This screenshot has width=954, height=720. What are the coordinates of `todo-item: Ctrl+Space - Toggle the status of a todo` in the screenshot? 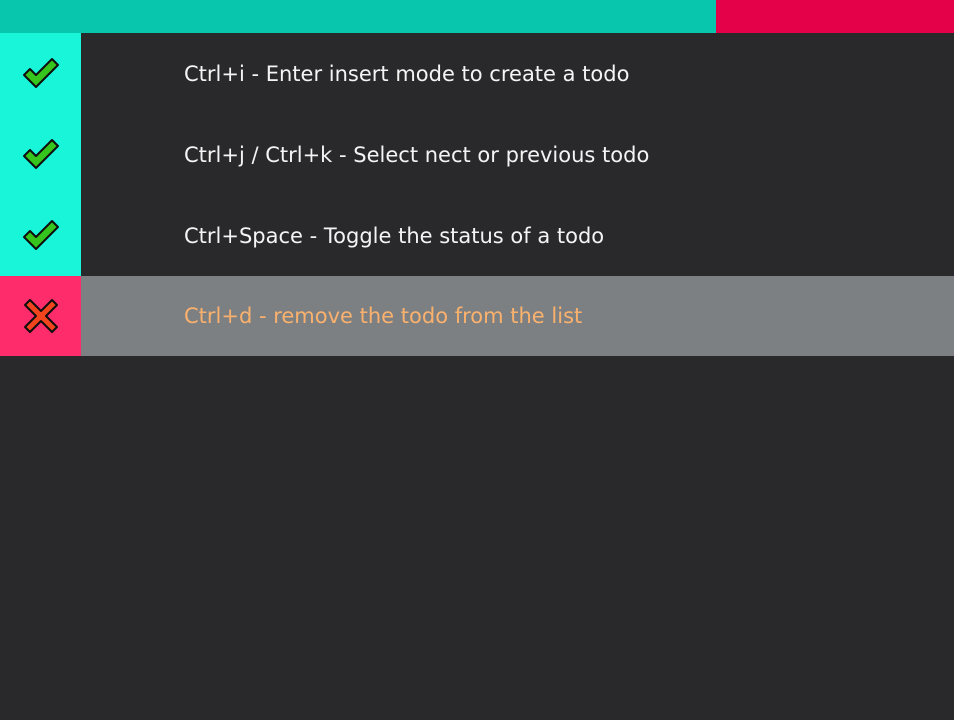 It's located at (477, 235).